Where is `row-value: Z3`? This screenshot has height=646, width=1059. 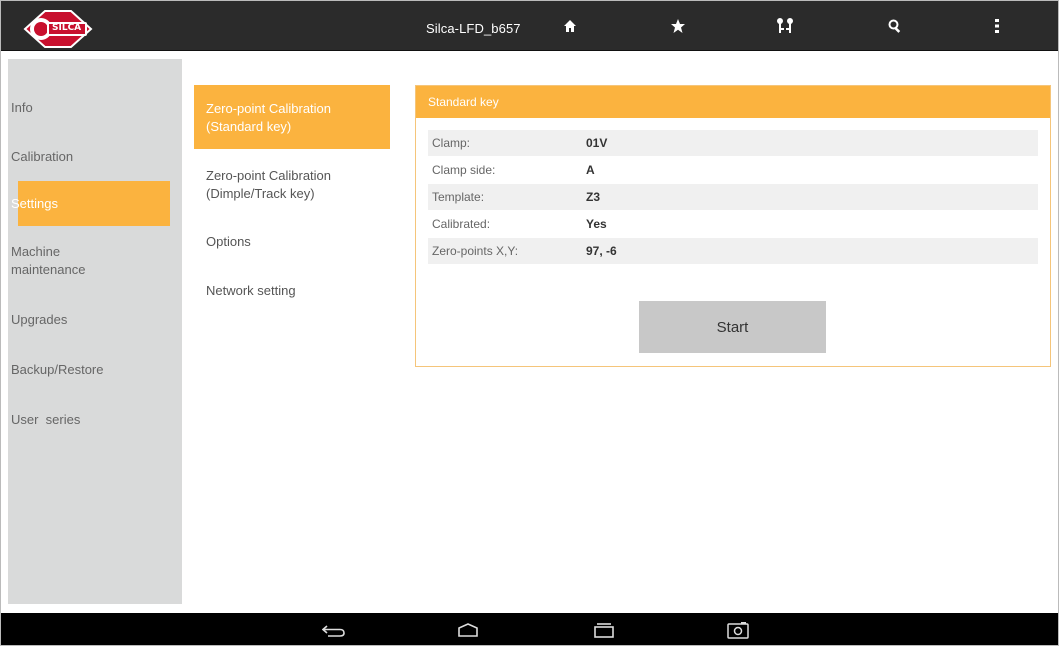 row-value: Z3 is located at coordinates (593, 197).